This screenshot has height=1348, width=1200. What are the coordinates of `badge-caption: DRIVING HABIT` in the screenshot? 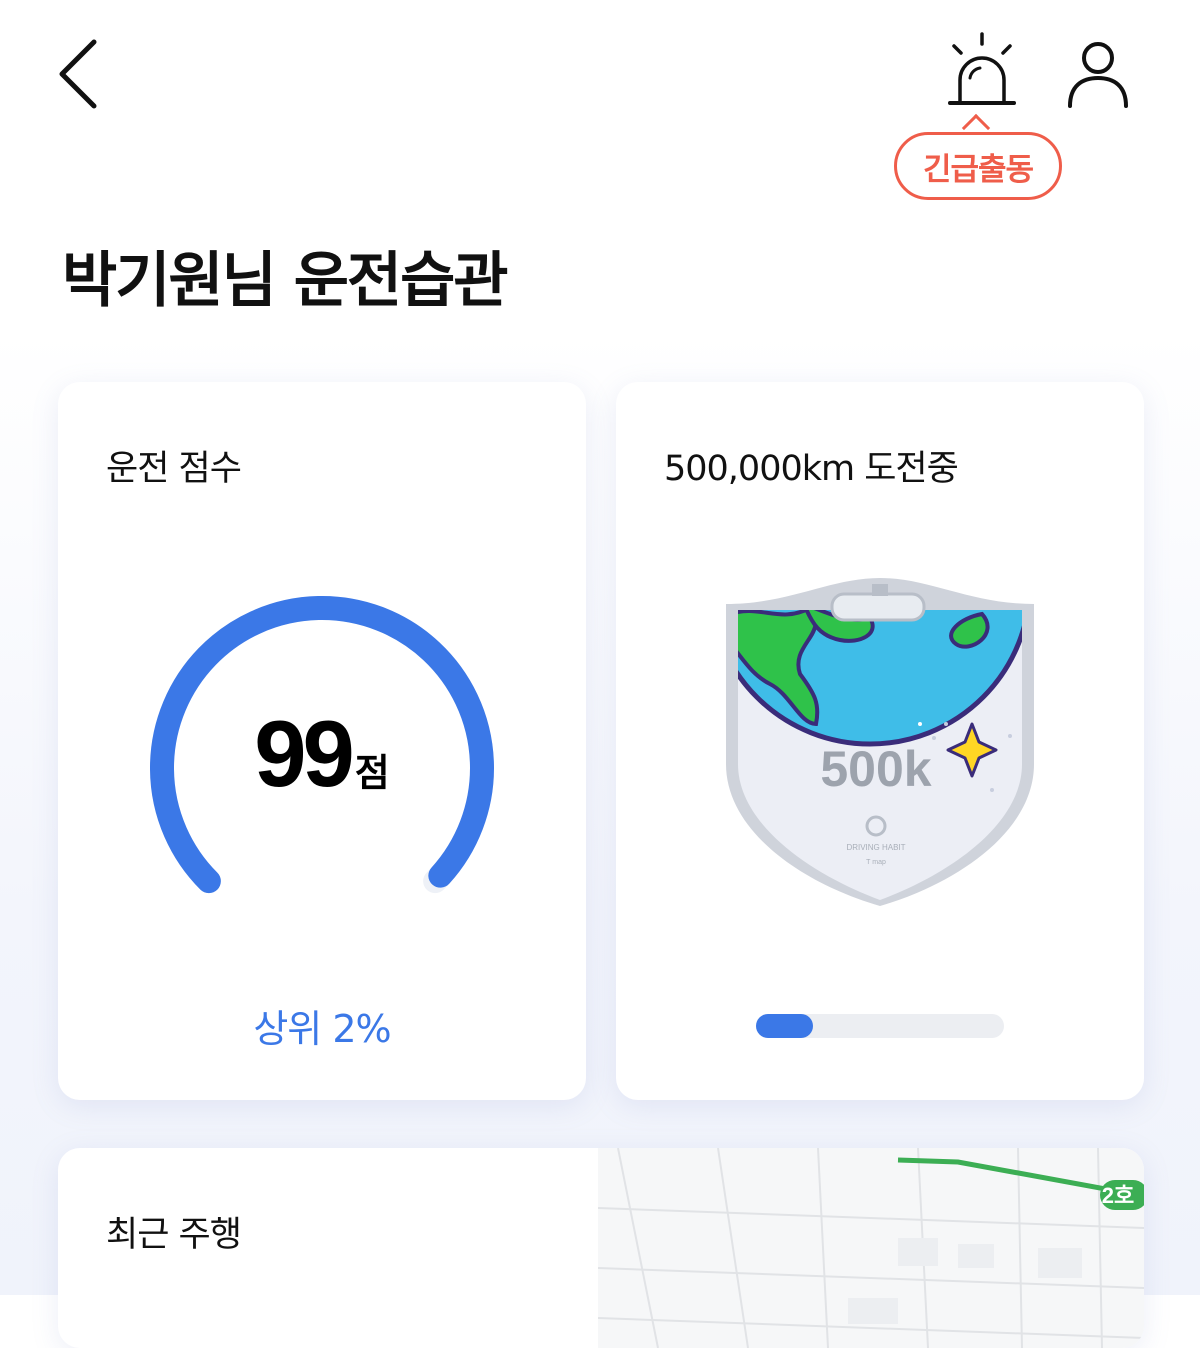 It's located at (875, 847).